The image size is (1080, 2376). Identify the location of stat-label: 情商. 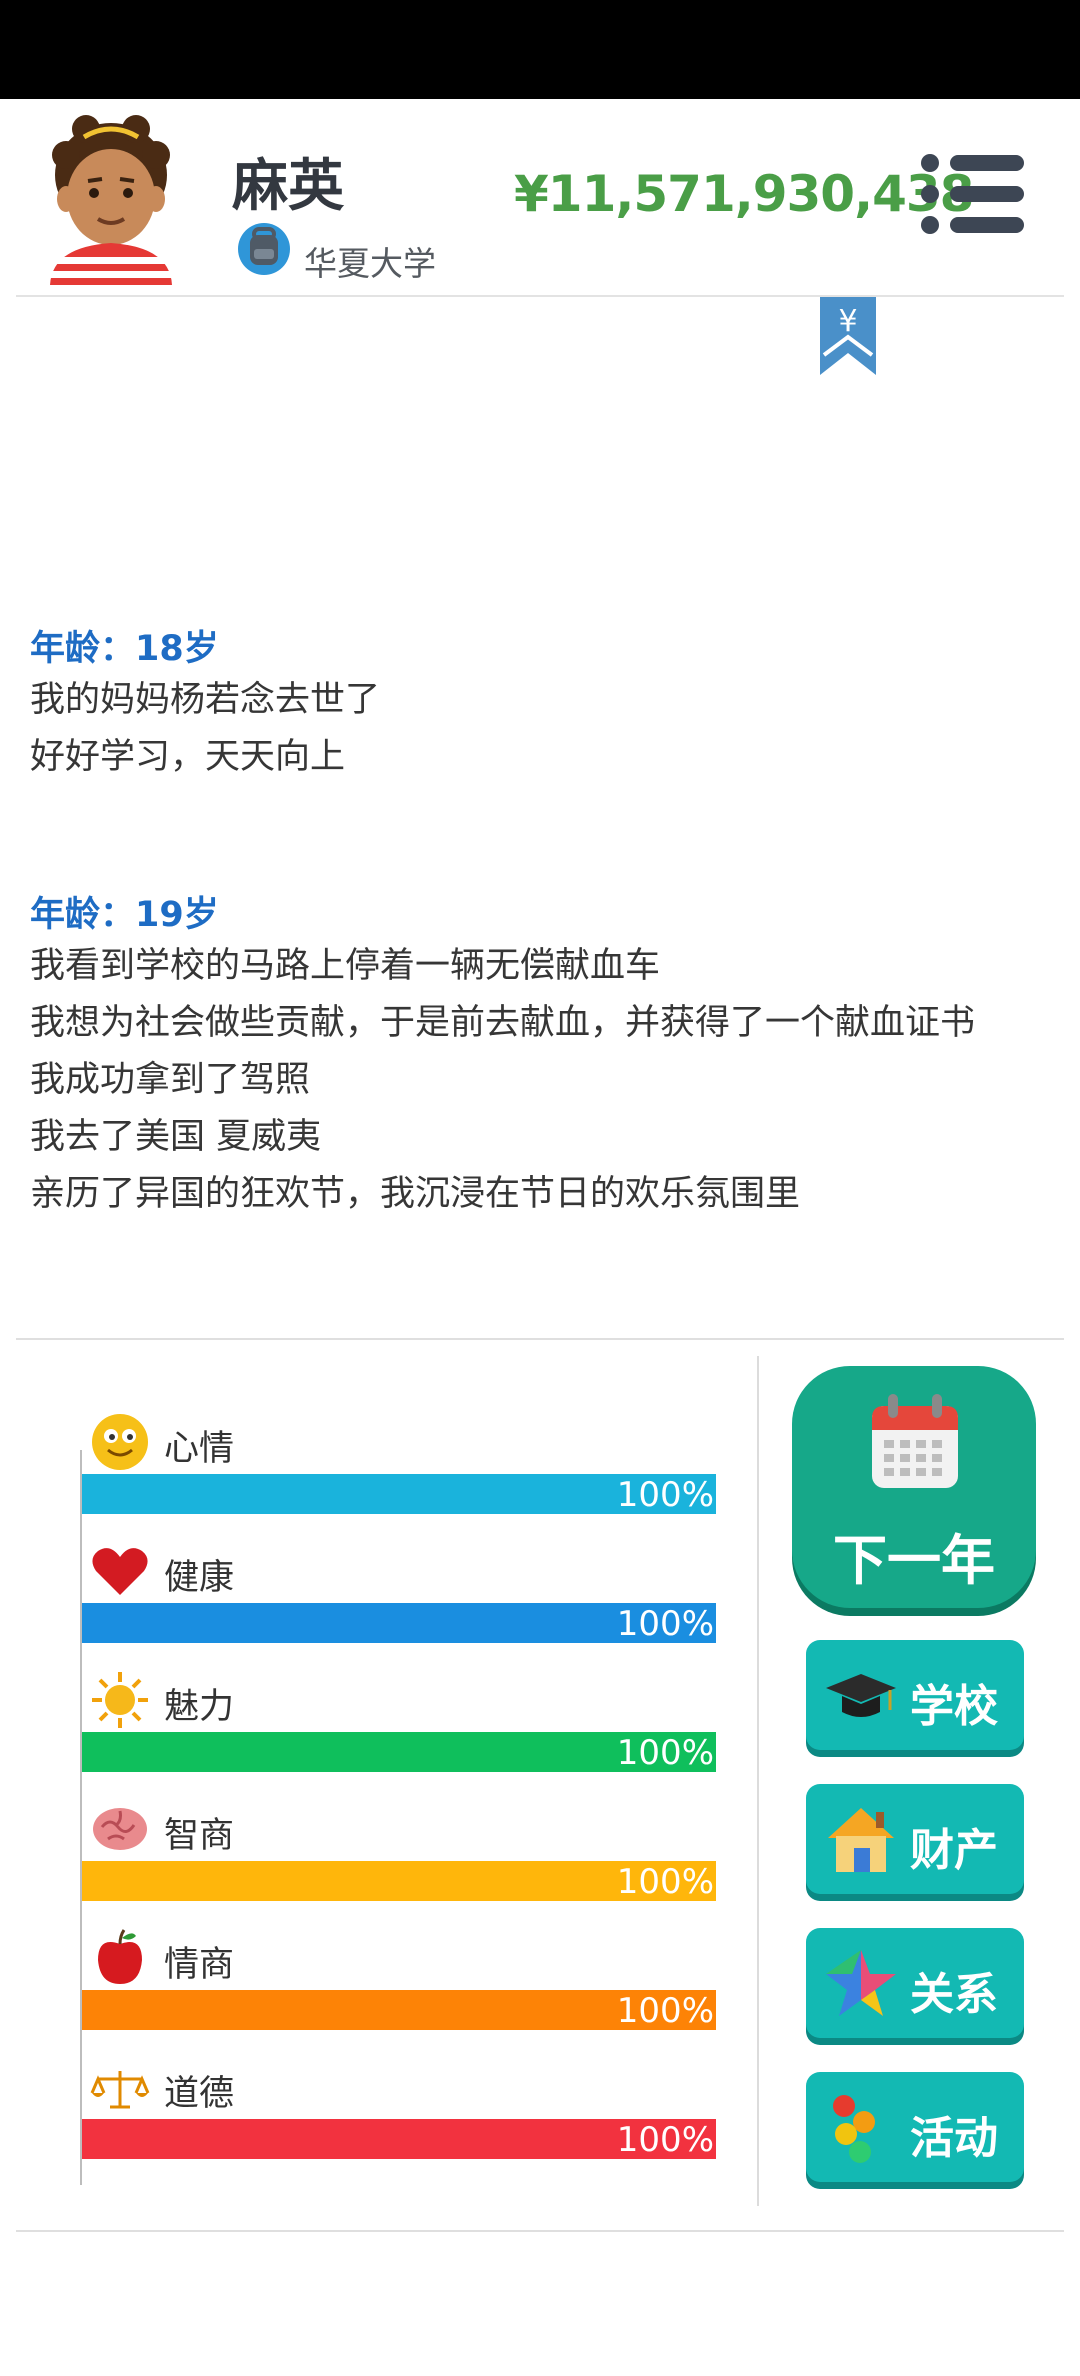
(199, 1965).